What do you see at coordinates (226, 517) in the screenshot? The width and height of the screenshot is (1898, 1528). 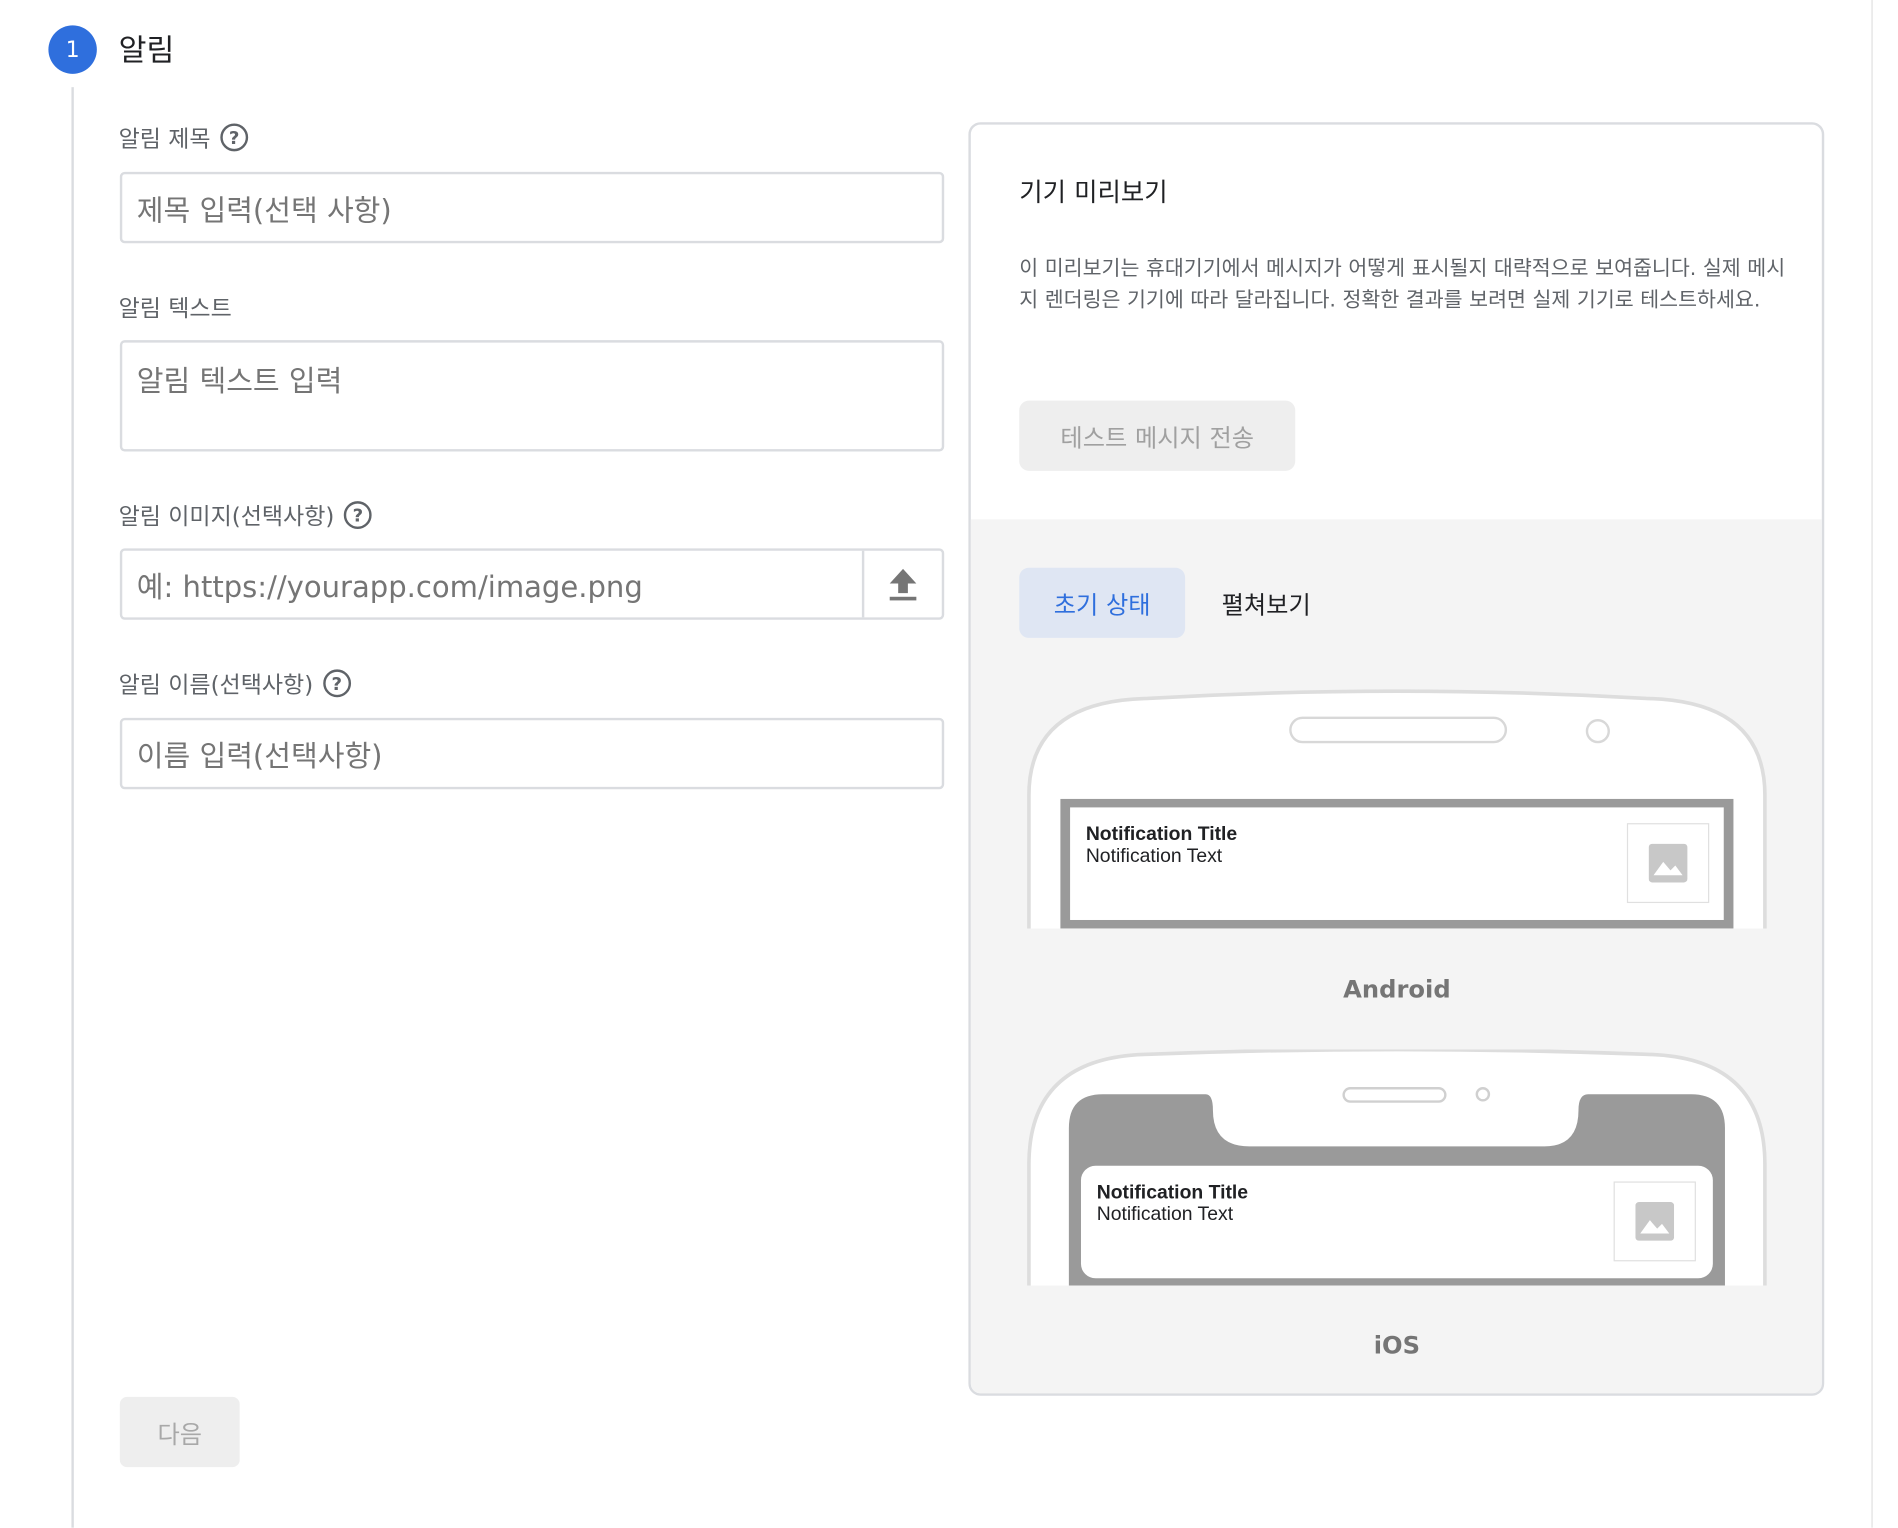 I see `notification-image-label-text: 알림 이미지(선택사항)` at bounding box center [226, 517].